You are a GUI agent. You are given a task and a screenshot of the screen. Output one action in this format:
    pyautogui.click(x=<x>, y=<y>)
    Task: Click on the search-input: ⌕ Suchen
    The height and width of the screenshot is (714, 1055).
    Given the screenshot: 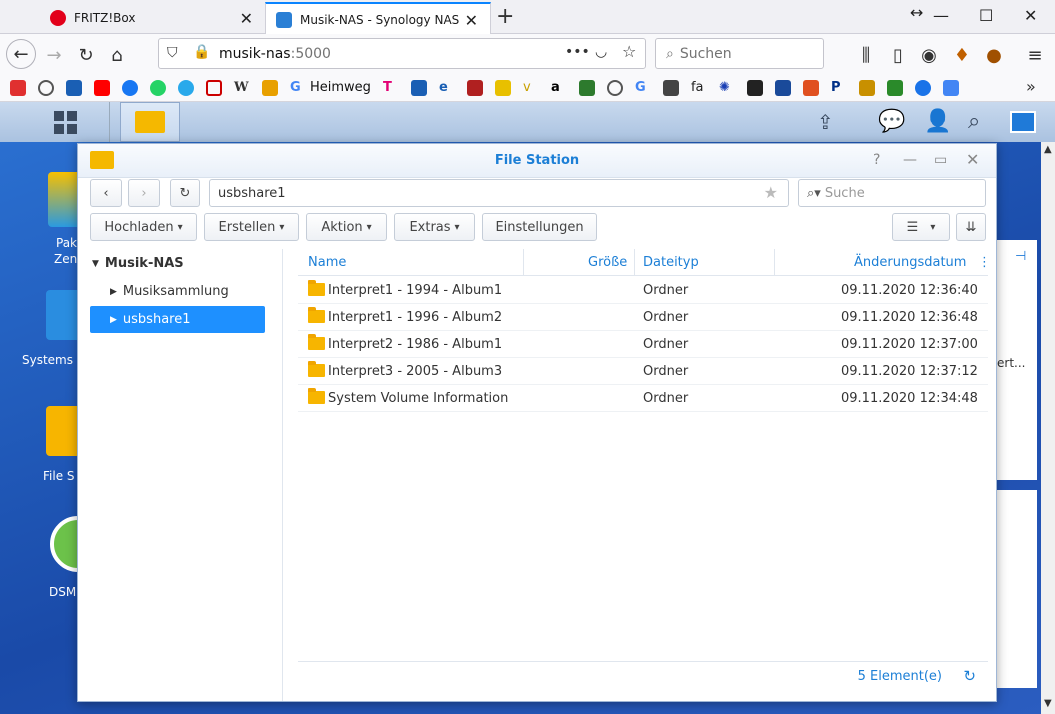 What is the action you would take?
    pyautogui.click(x=739, y=53)
    